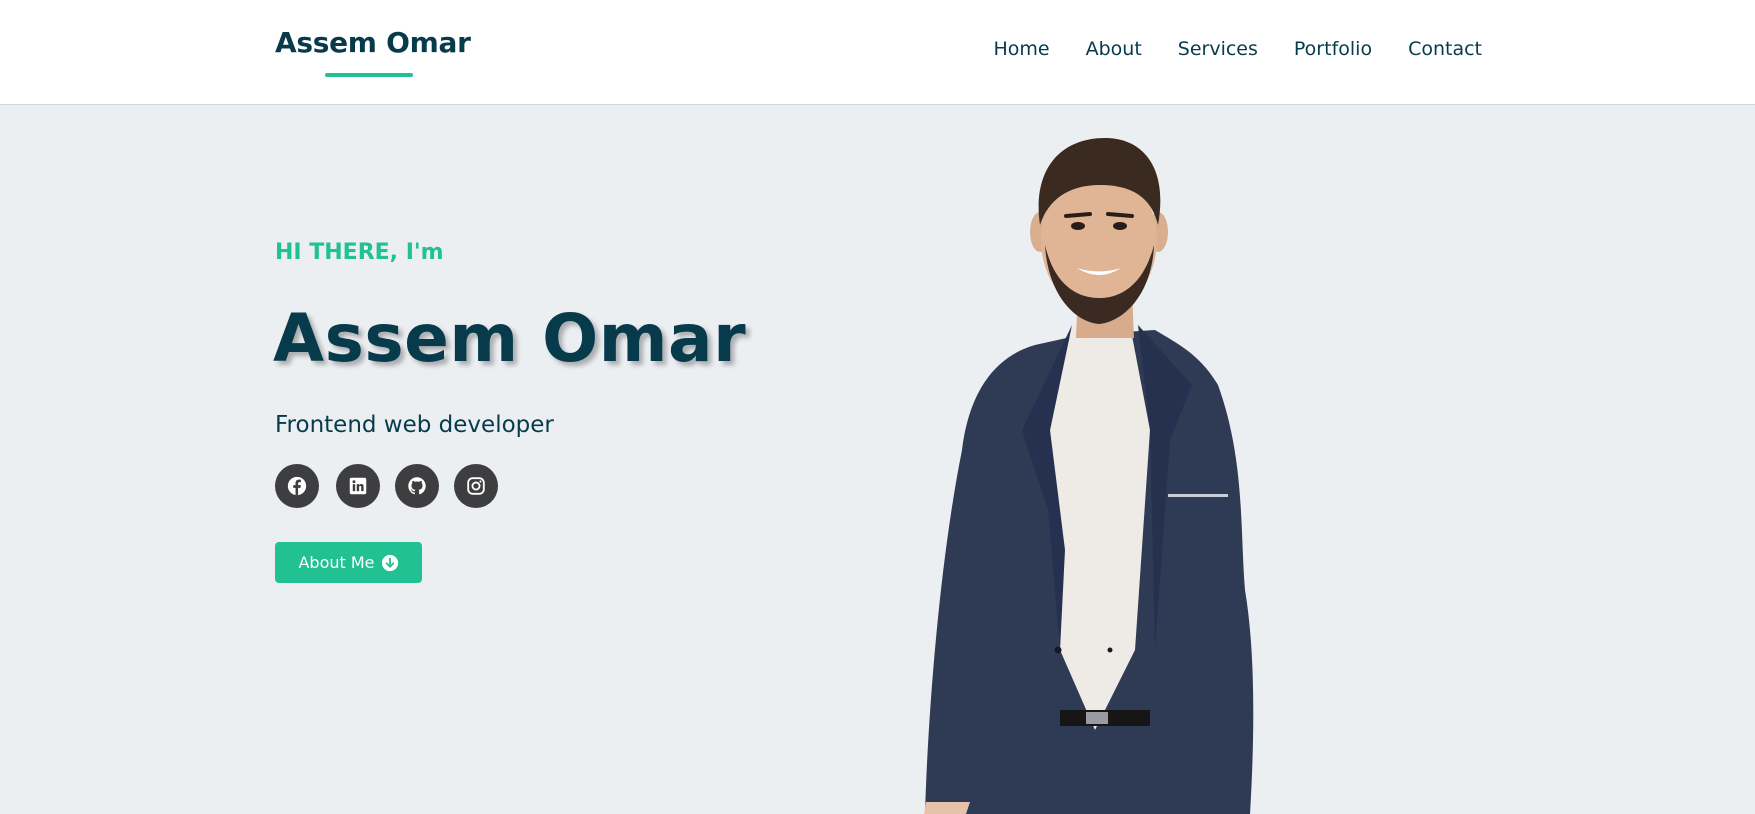 This screenshot has height=814, width=1755. I want to click on nav-item-about: About, so click(1114, 49).